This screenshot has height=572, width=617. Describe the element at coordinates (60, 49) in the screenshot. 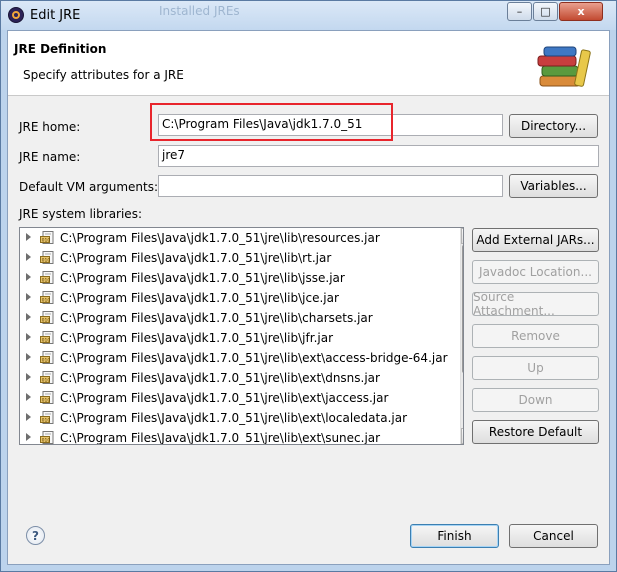

I see `header-title: JRE Definition` at that location.